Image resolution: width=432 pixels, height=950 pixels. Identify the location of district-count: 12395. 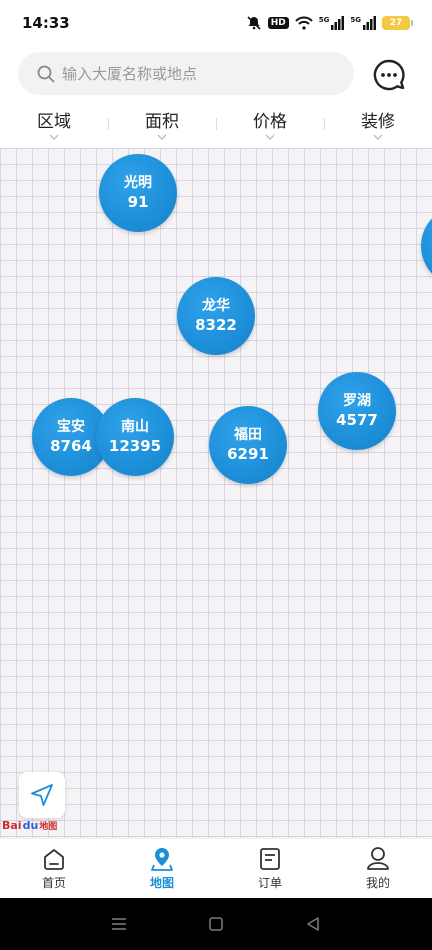
(135, 445).